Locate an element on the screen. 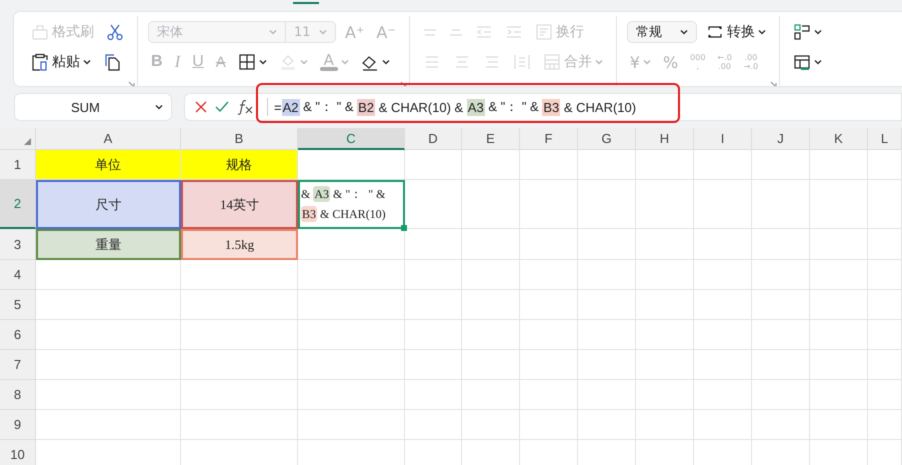 This screenshot has width=902, height=465. column-header: H is located at coordinates (665, 139).